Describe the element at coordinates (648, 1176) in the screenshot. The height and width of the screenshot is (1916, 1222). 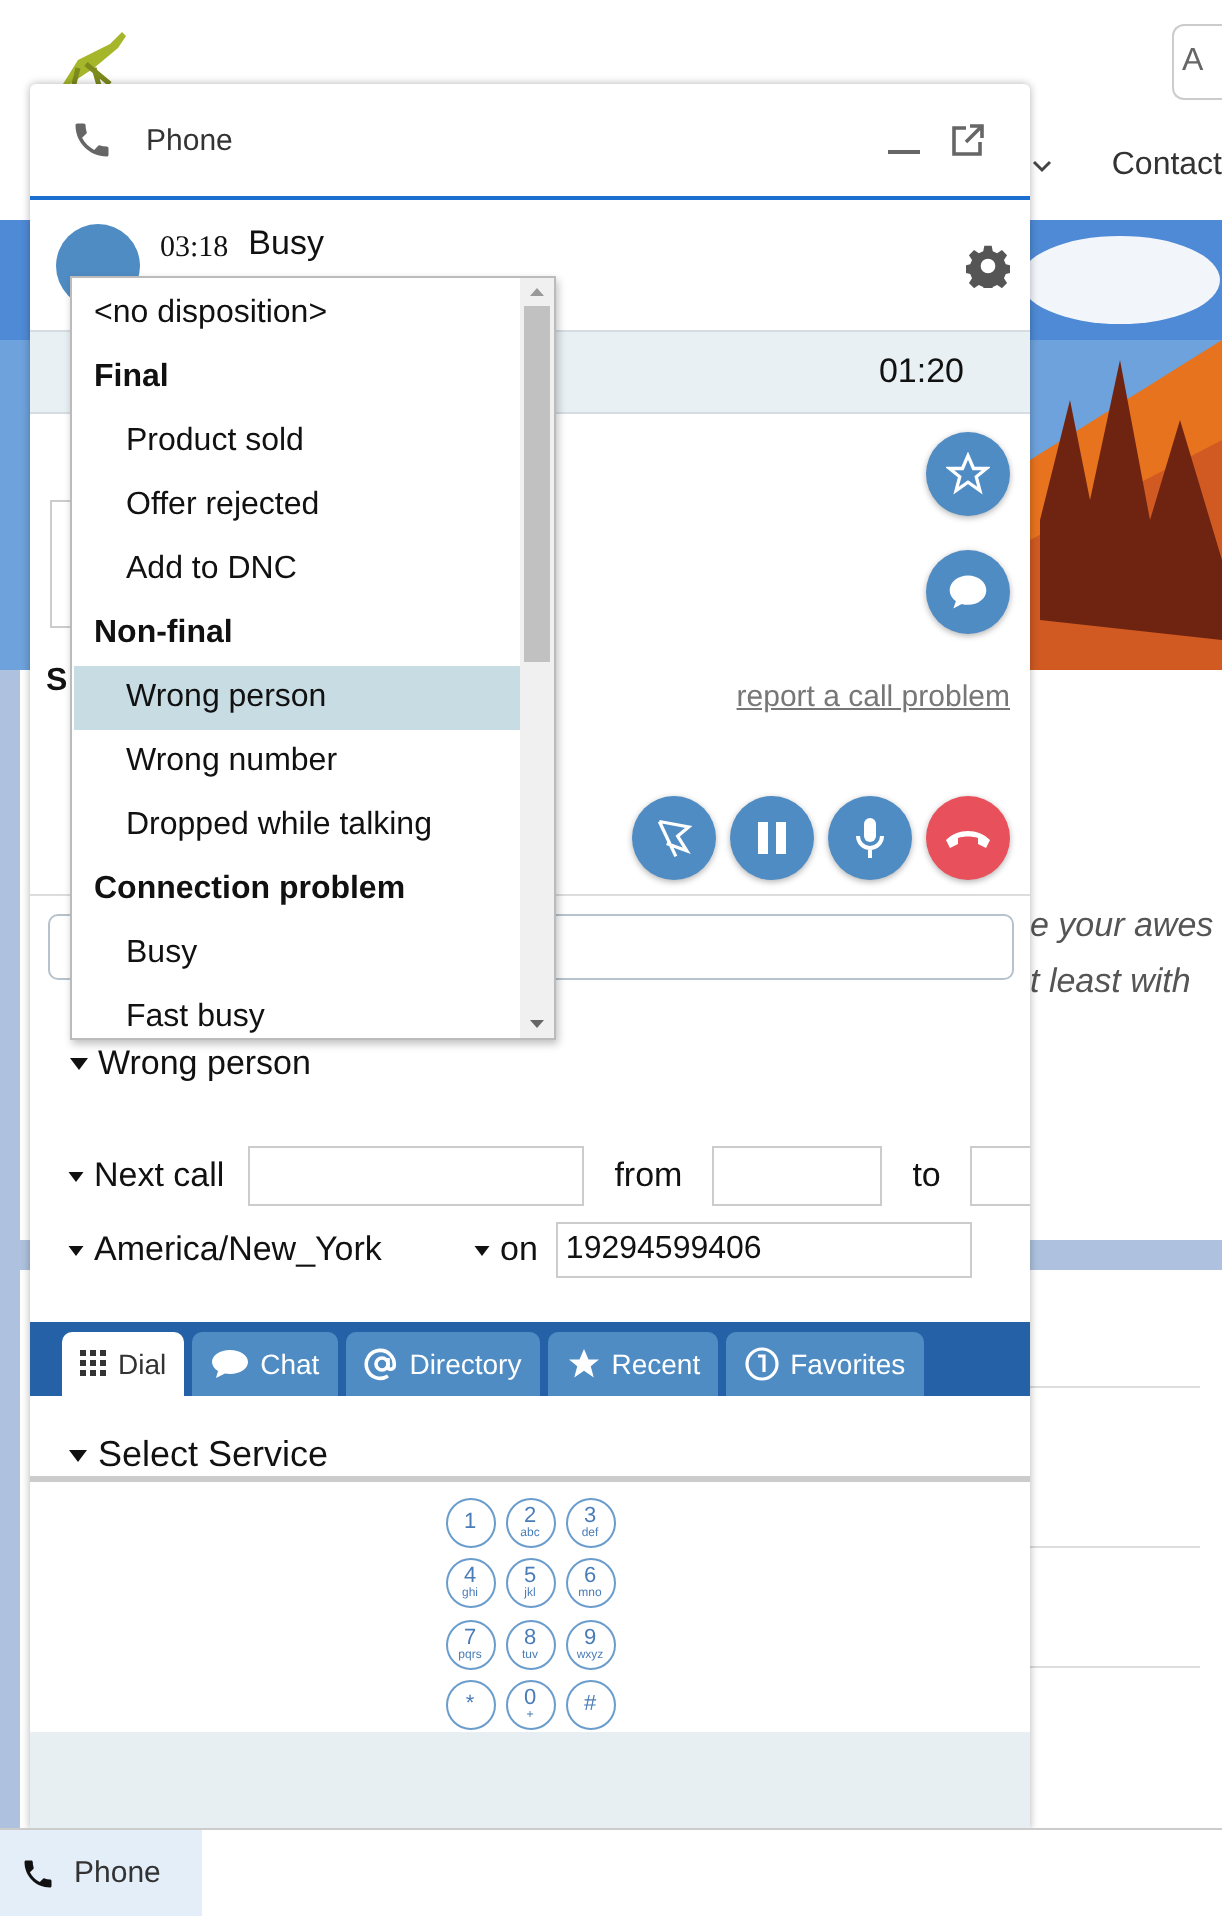
I see `from-label: from` at that location.